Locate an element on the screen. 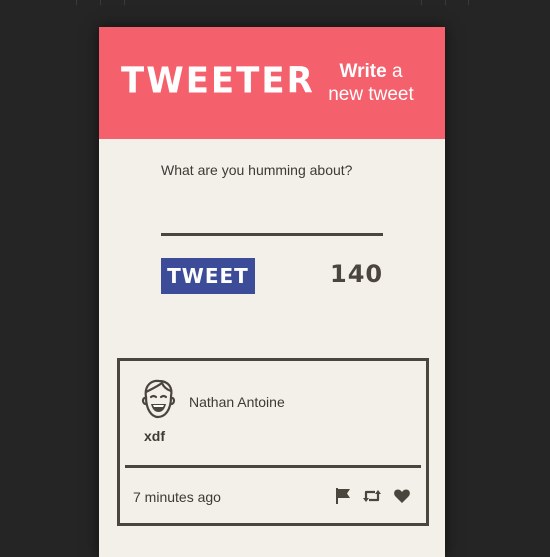 This screenshot has height=557, width=550. flag-icon is located at coordinates (343, 496).